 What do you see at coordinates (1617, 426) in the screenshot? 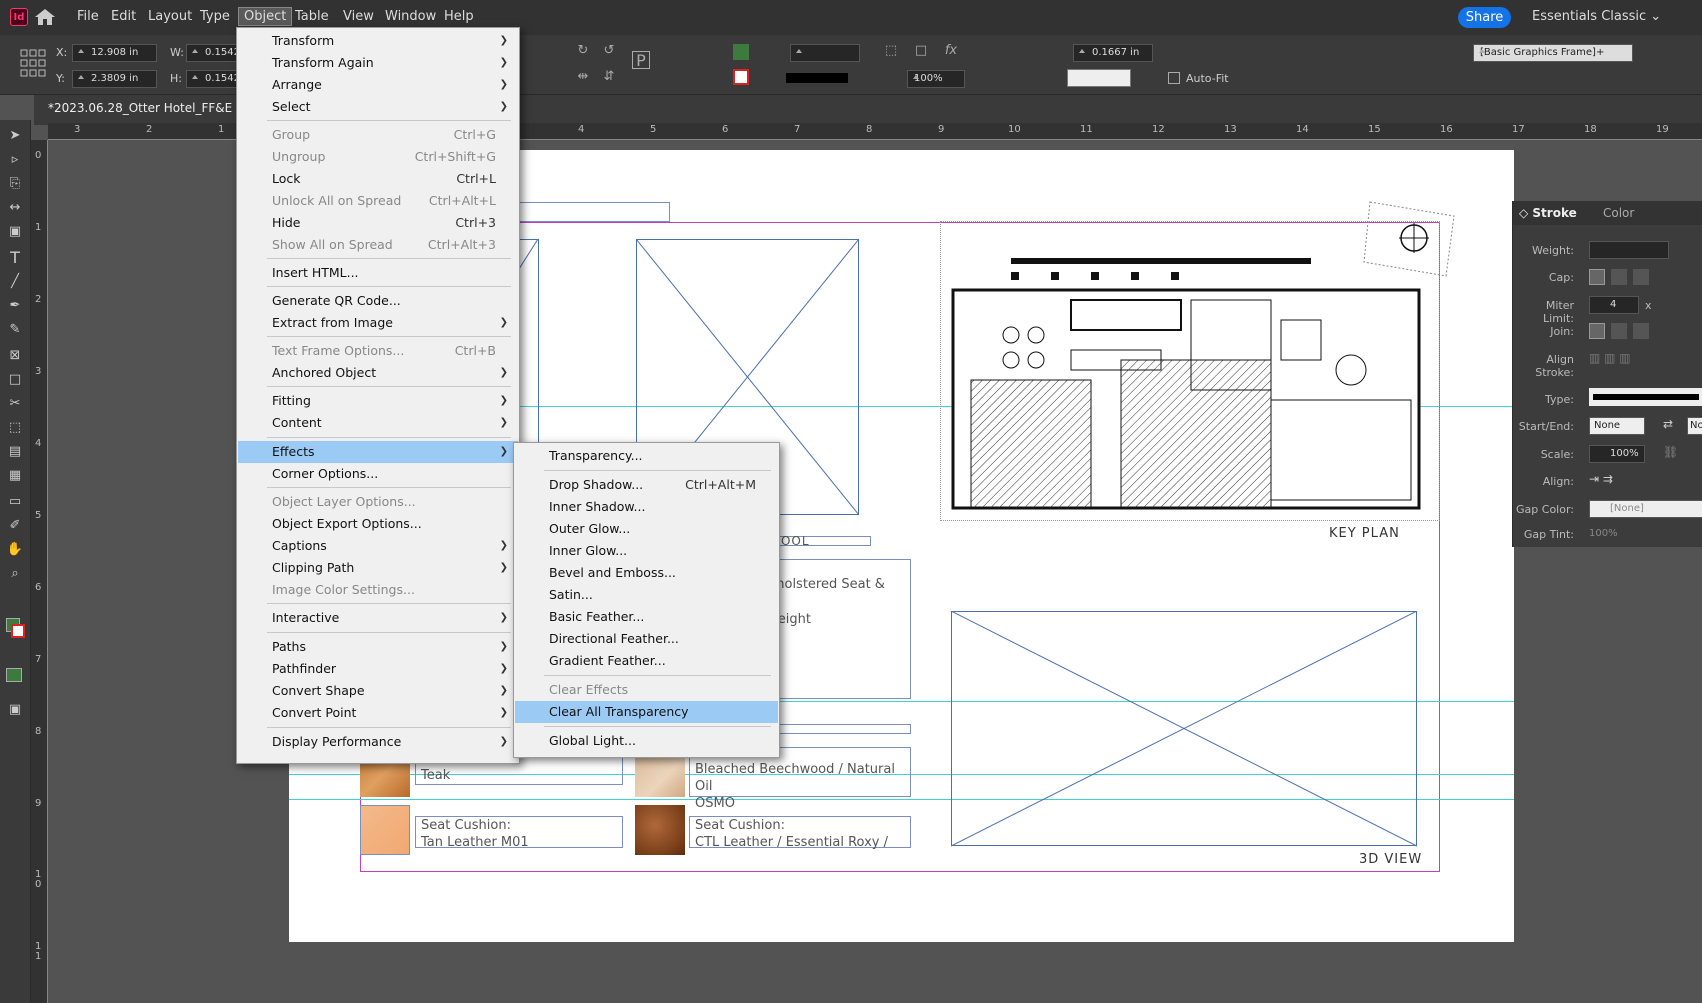
I see `start-select: None` at bounding box center [1617, 426].